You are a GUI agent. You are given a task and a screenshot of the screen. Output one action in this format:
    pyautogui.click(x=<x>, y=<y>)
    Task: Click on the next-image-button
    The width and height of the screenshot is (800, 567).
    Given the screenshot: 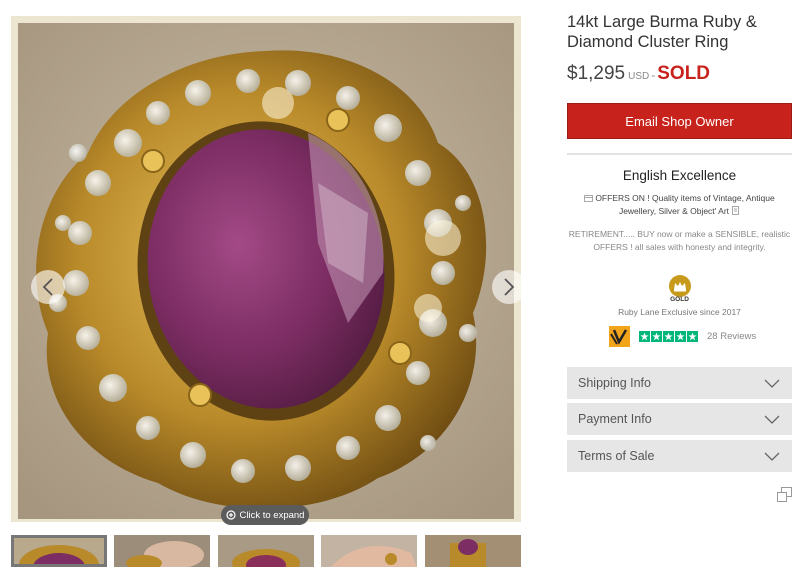 What is the action you would take?
    pyautogui.click(x=509, y=287)
    